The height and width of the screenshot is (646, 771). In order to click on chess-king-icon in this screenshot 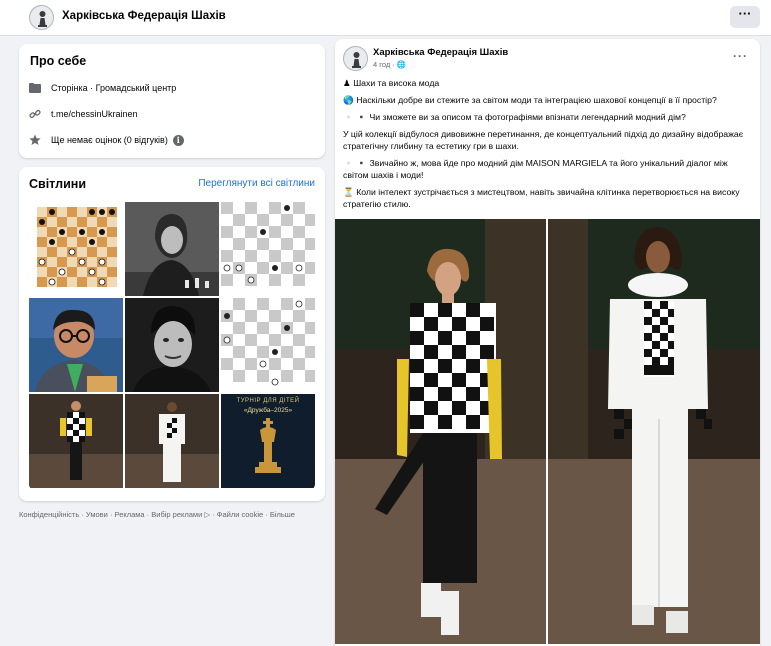, I will do `click(268, 445)`.